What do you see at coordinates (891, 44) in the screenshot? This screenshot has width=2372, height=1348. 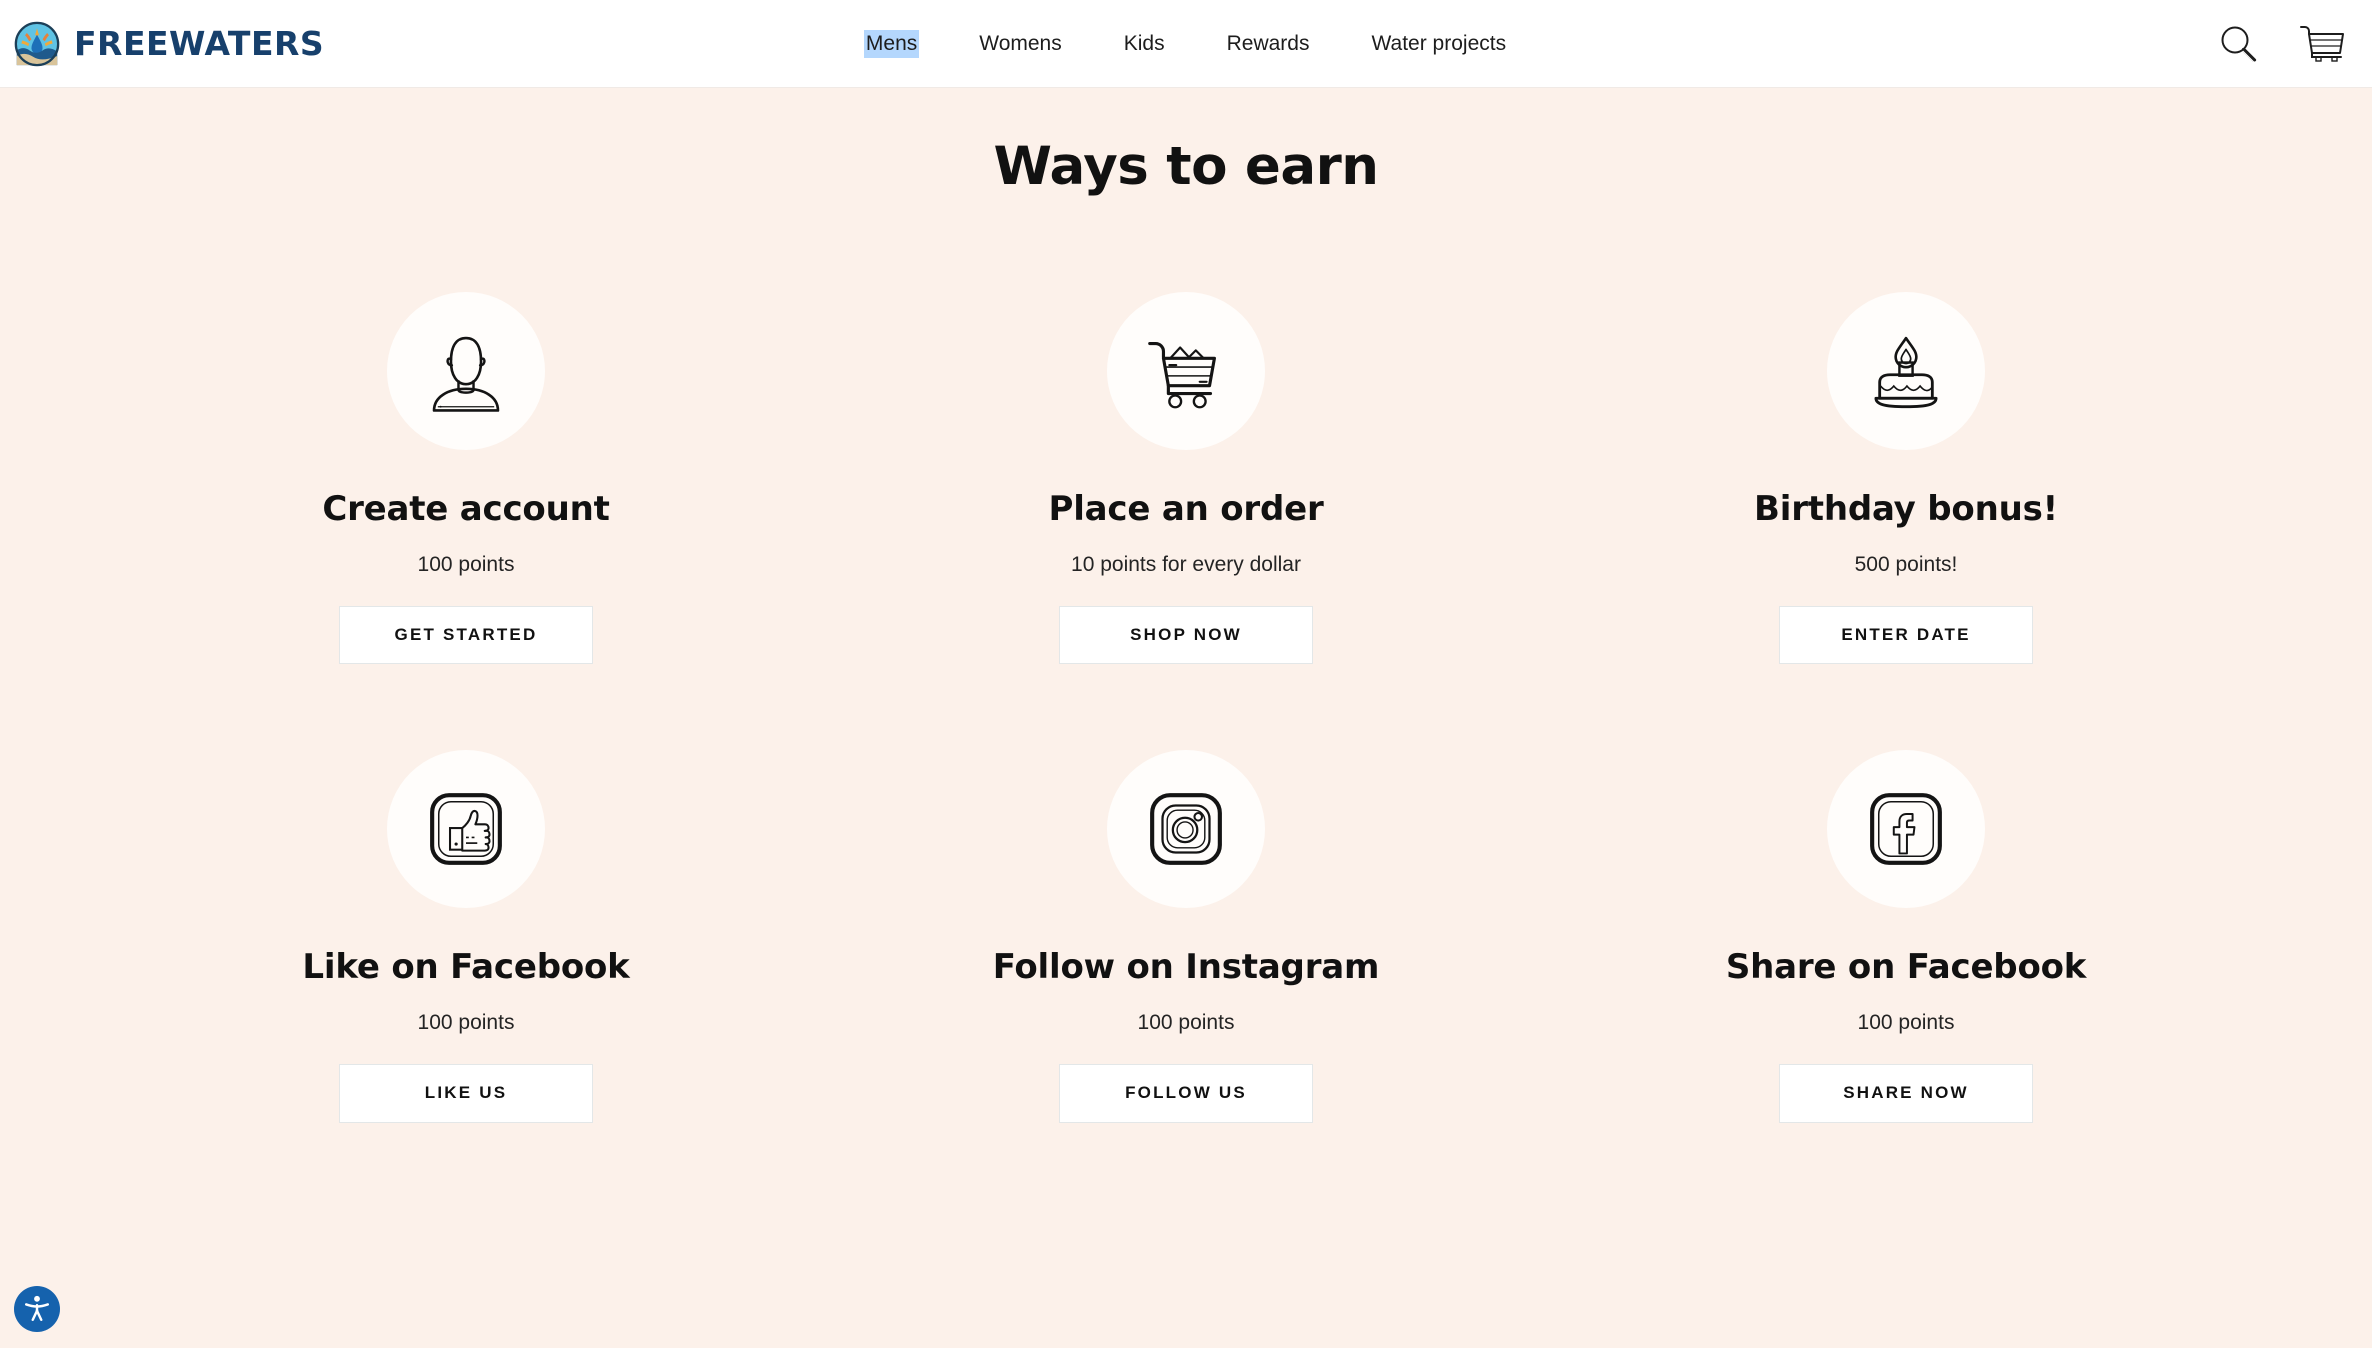 I see `nav-item-mens: Mens` at bounding box center [891, 44].